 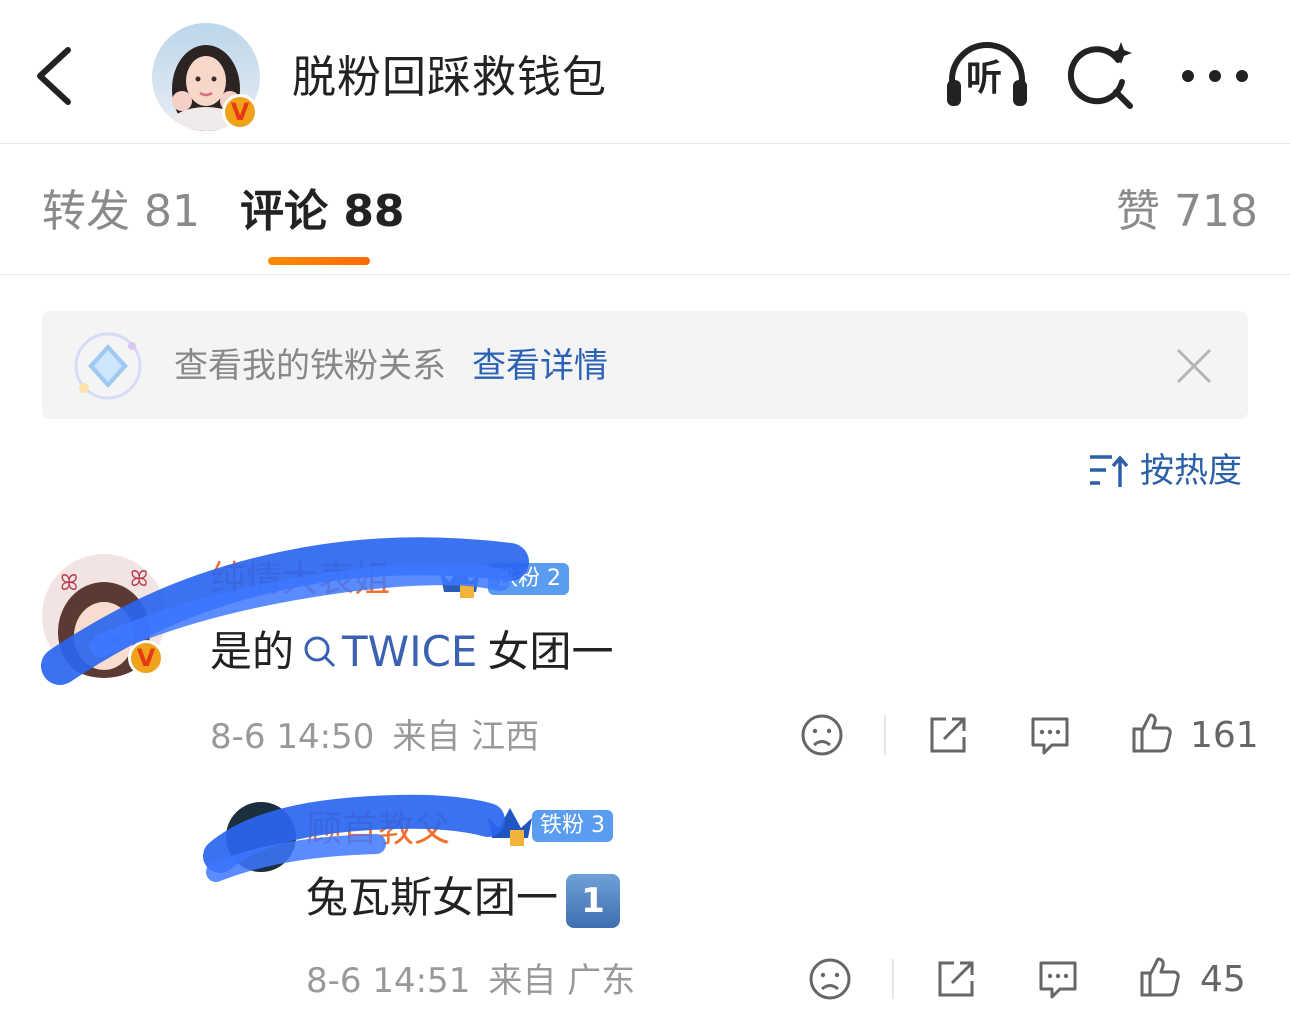 I want to click on more-dots-icon, so click(x=1215, y=76).